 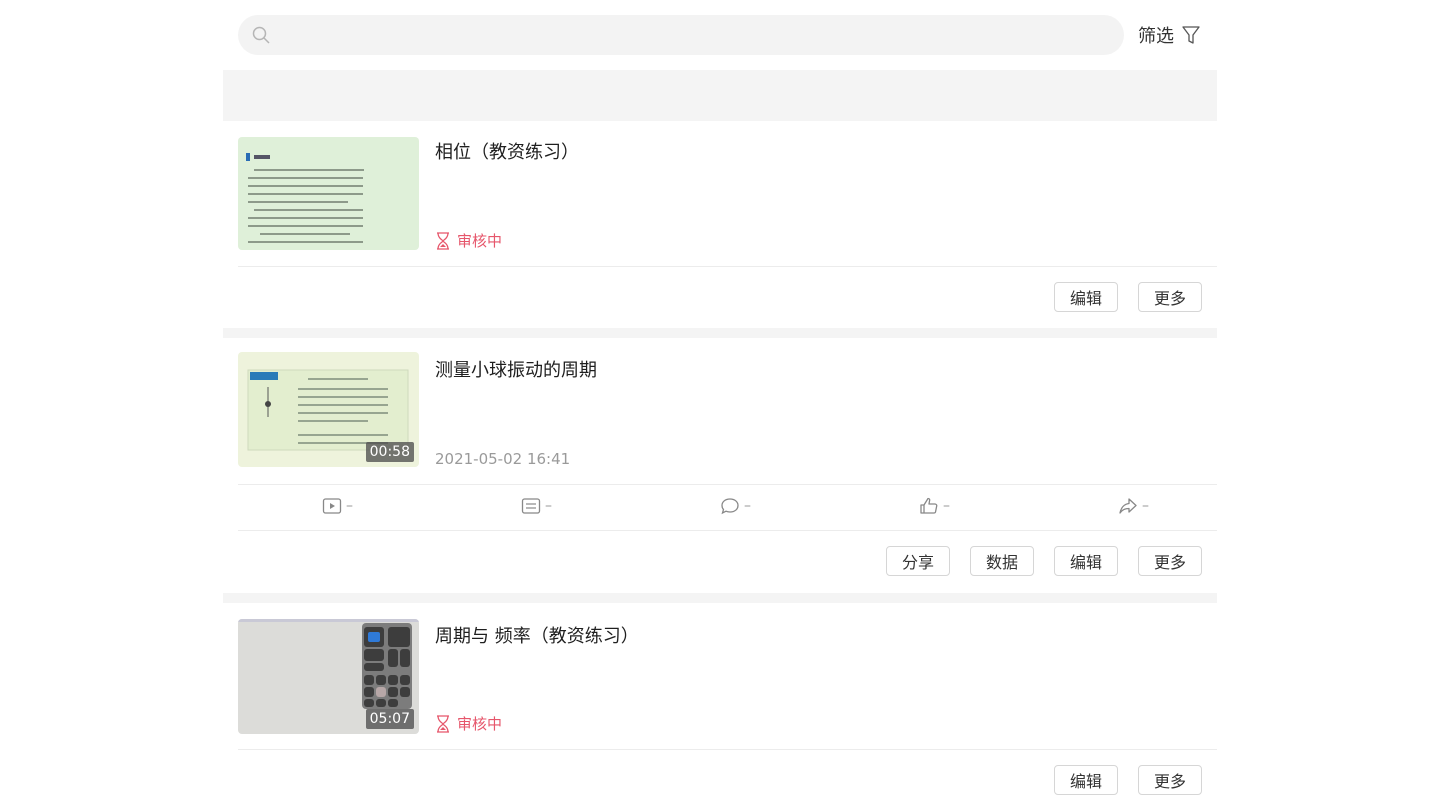 I want to click on item-title: 周期与 频率（教资练习）, so click(x=537, y=635).